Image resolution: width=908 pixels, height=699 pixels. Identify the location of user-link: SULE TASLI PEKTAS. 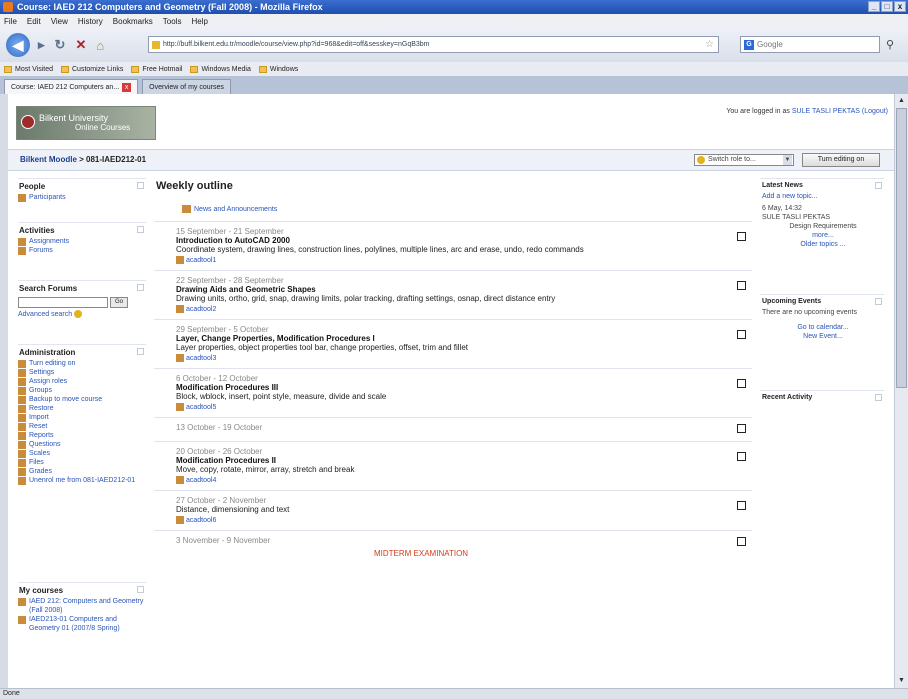
(826, 111).